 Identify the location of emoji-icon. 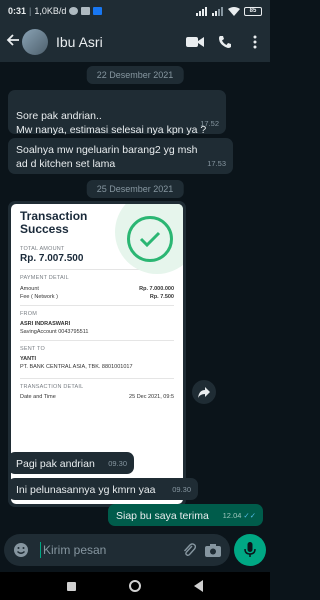
(21, 550).